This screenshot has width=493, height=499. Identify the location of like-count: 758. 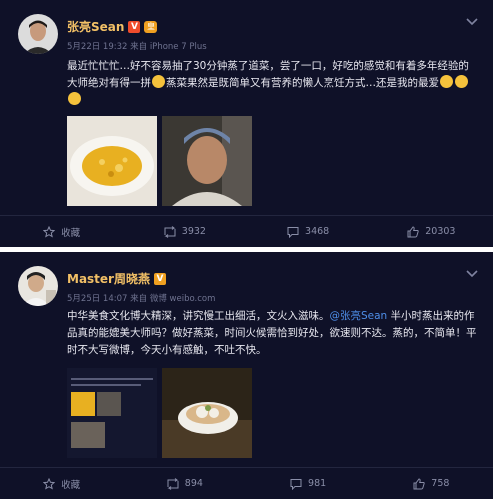
(440, 483).